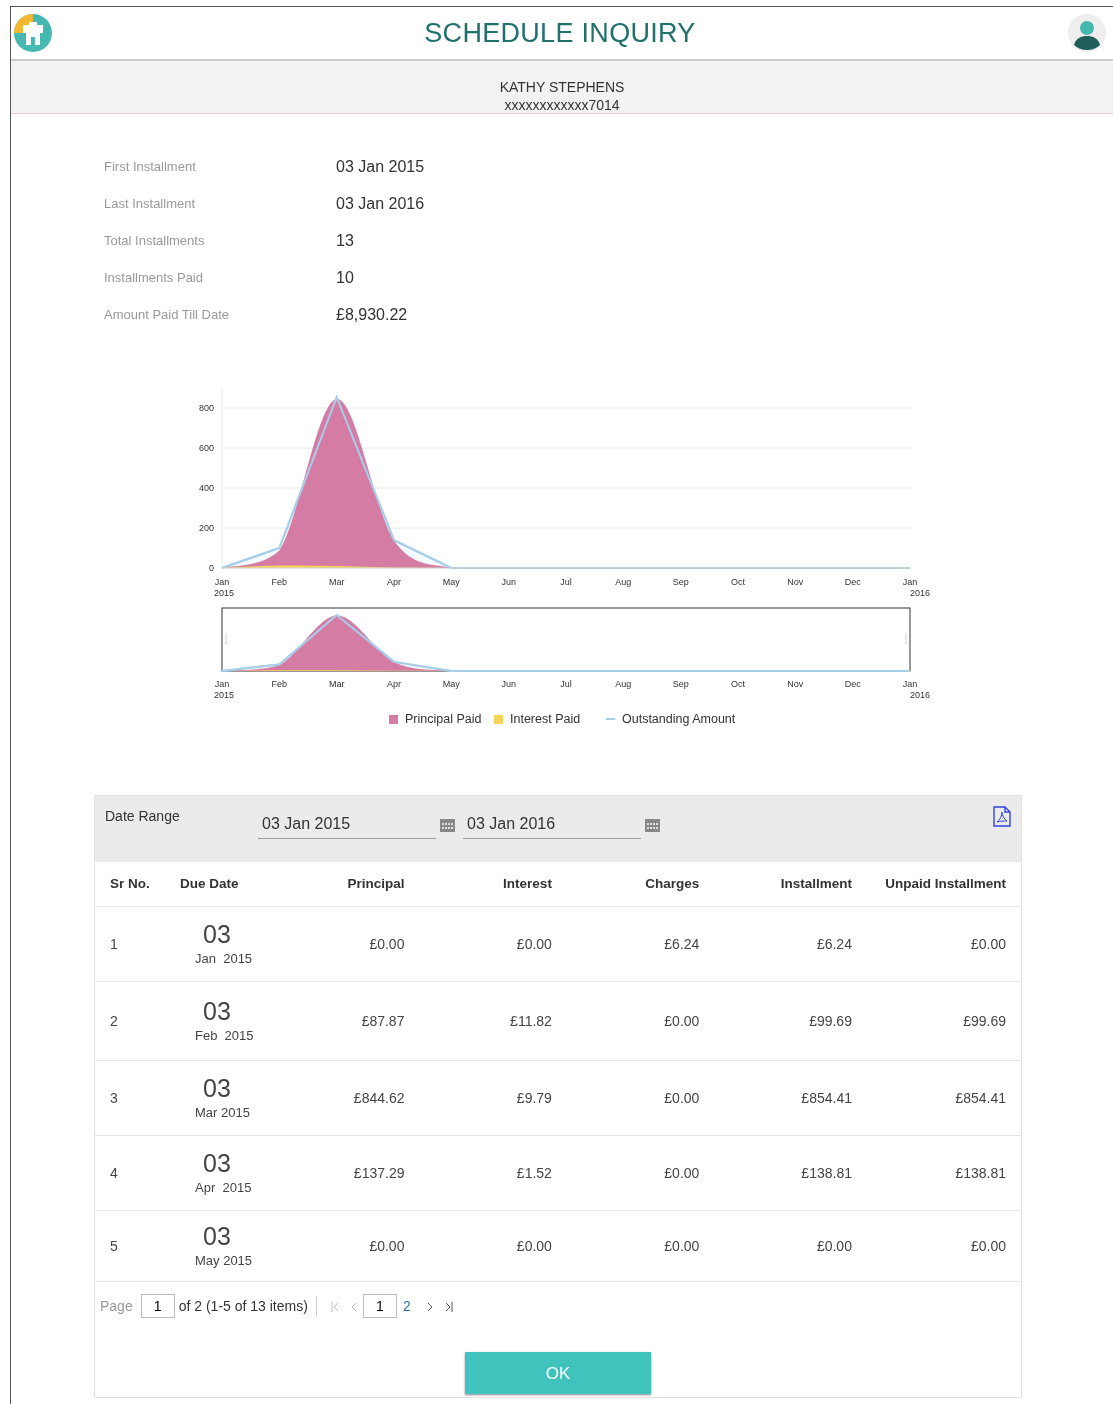  What do you see at coordinates (345, 240) in the screenshot?
I see `field-value: 13` at bounding box center [345, 240].